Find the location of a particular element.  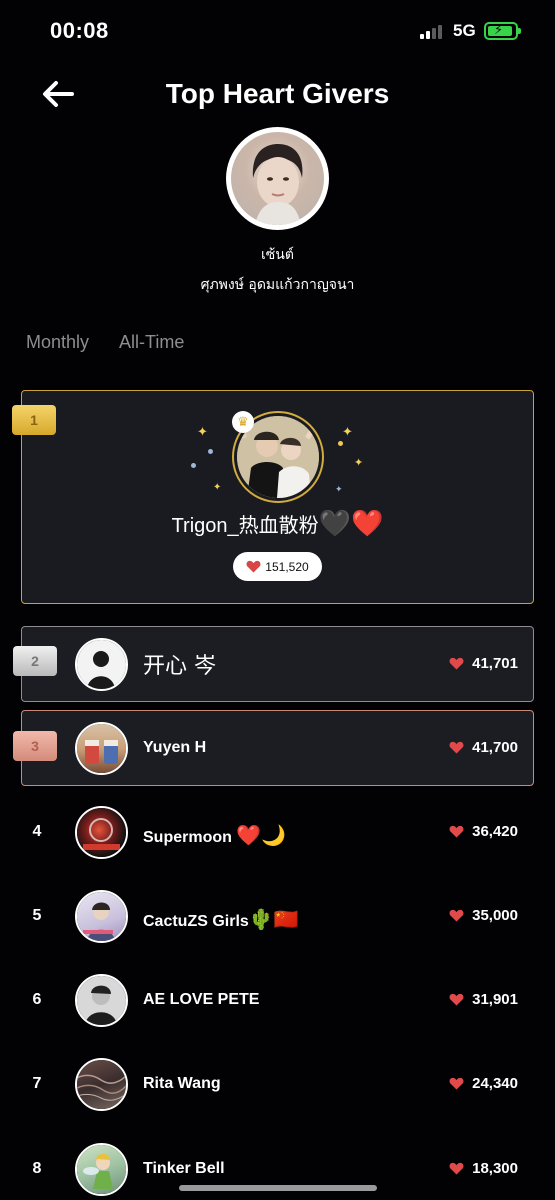

giver-name: AE LOVE PETE is located at coordinates (201, 999).